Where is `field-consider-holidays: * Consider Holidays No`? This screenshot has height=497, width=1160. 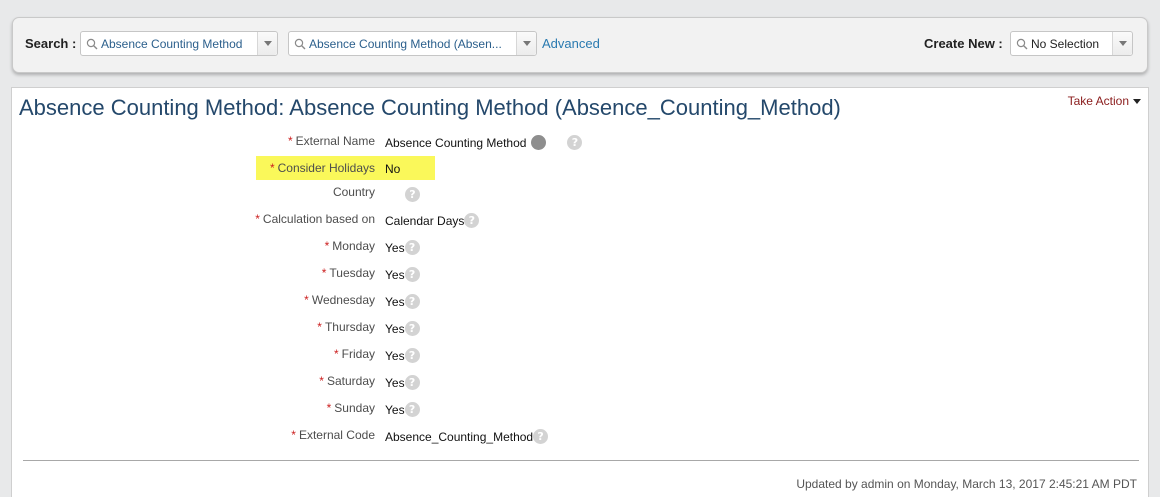 field-consider-holidays: * Consider Holidays No is located at coordinates (312, 169).